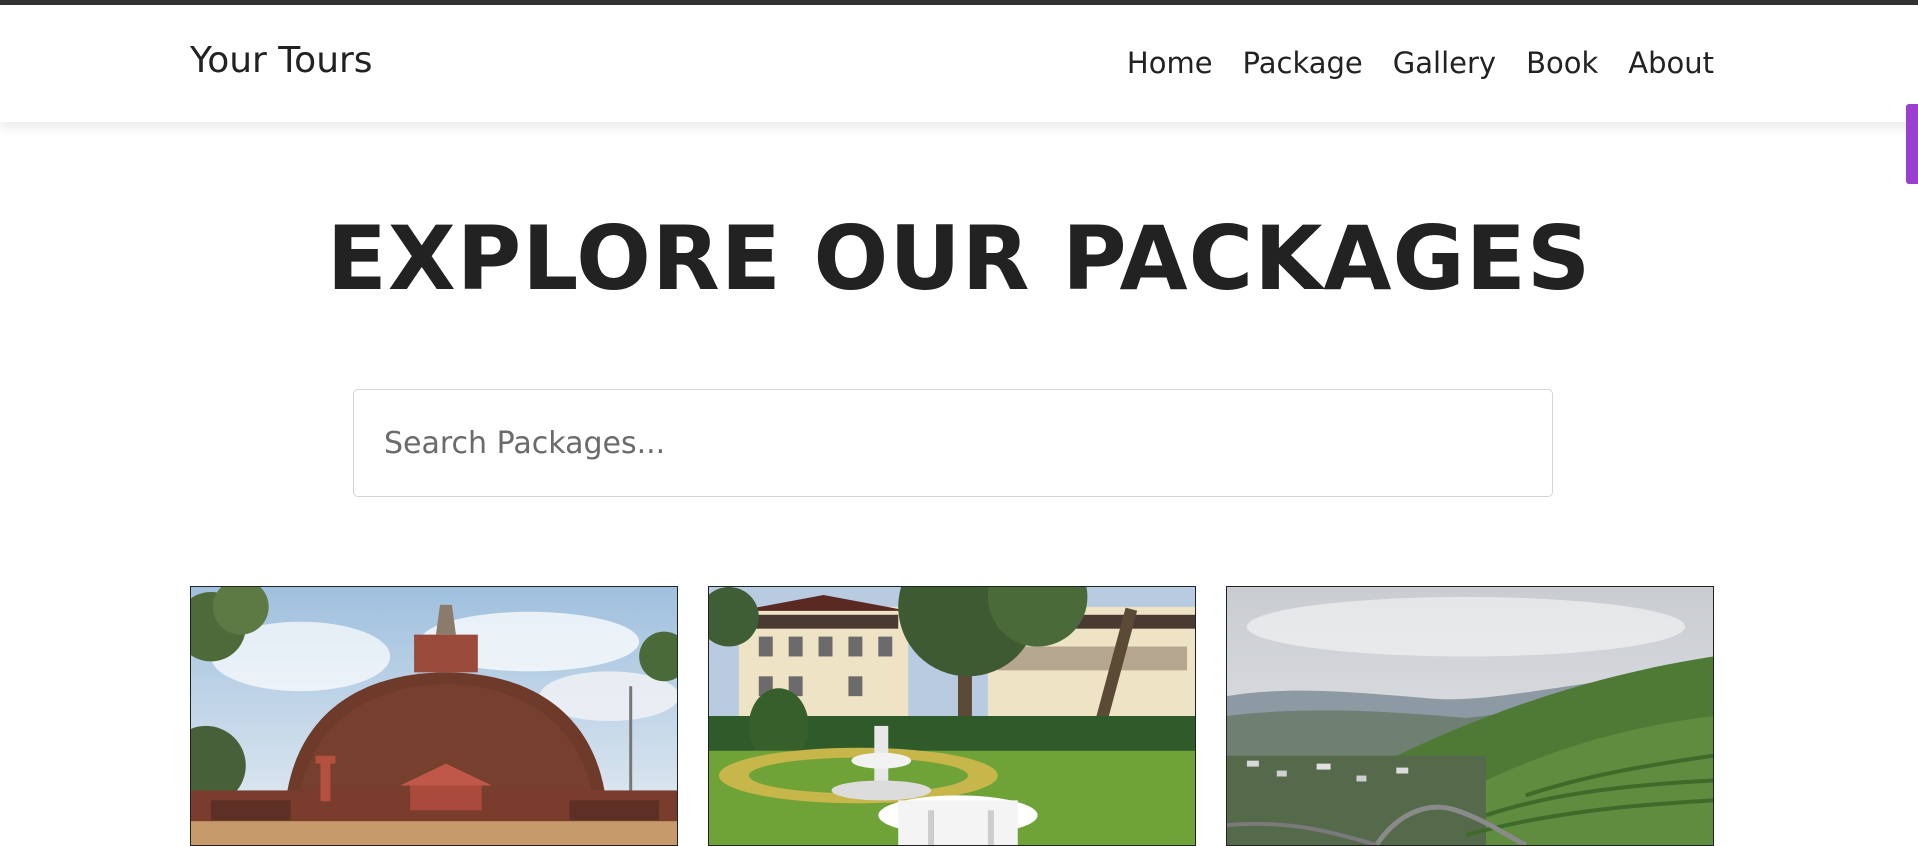  I want to click on garden-hotel-image, so click(952, 716).